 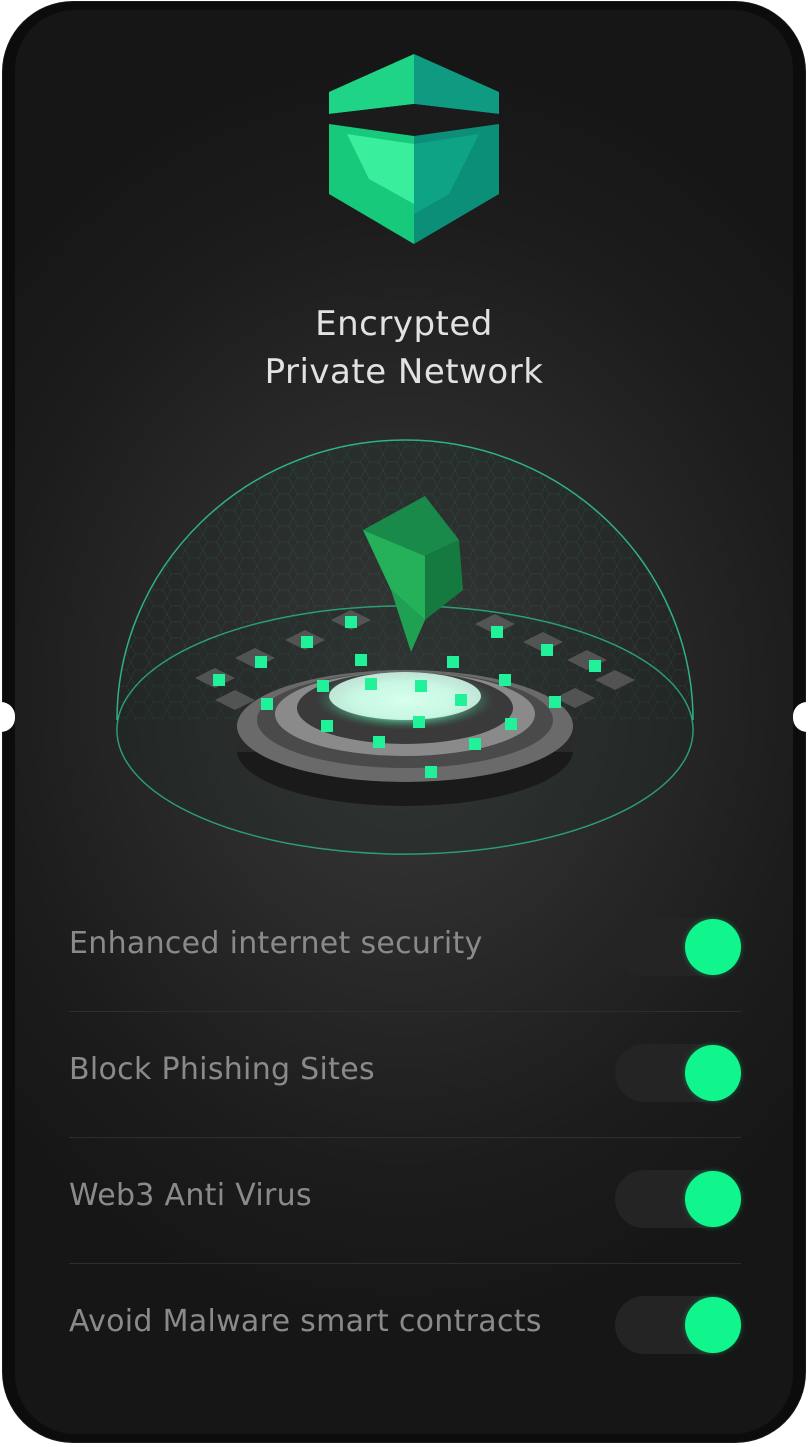 I want to click on avoid-malware-toggle, so click(x=678, y=1325).